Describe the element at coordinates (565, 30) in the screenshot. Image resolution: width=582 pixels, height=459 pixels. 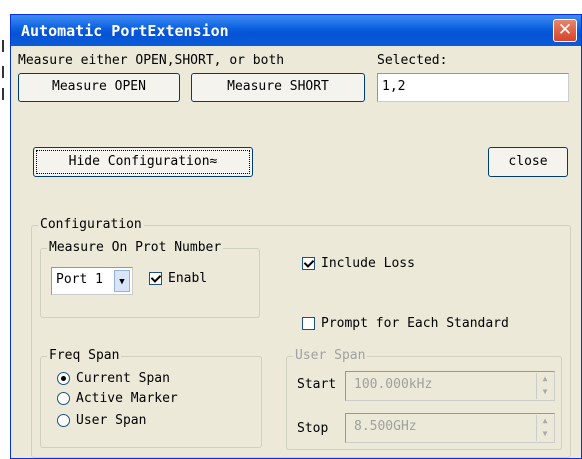
I see `close-icon: ✕` at that location.